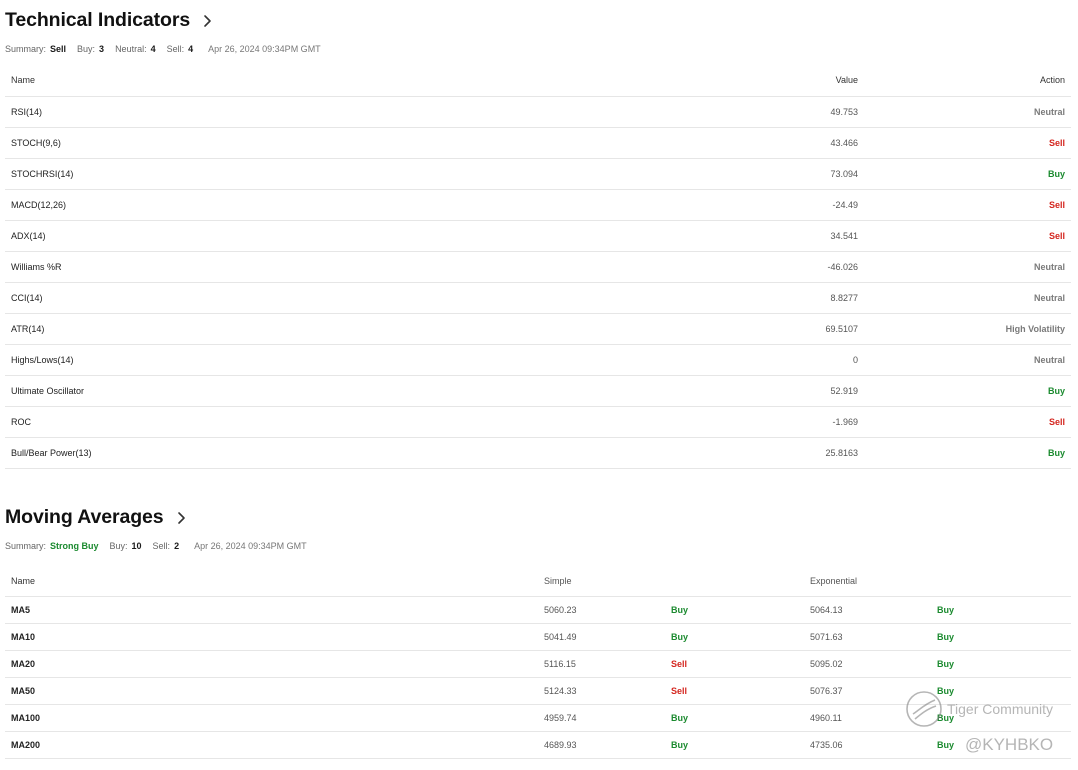  Describe the element at coordinates (784, 298) in the screenshot. I see `indicator-value: 8.8277` at that location.